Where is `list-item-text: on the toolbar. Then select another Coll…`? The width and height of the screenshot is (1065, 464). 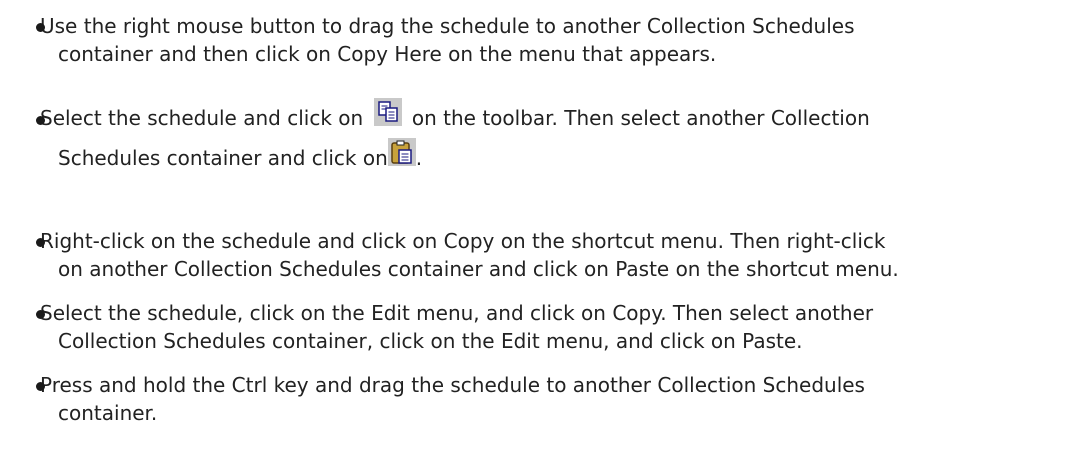 list-item-text: on the toolbar. Then select another Coll… is located at coordinates (640, 118).